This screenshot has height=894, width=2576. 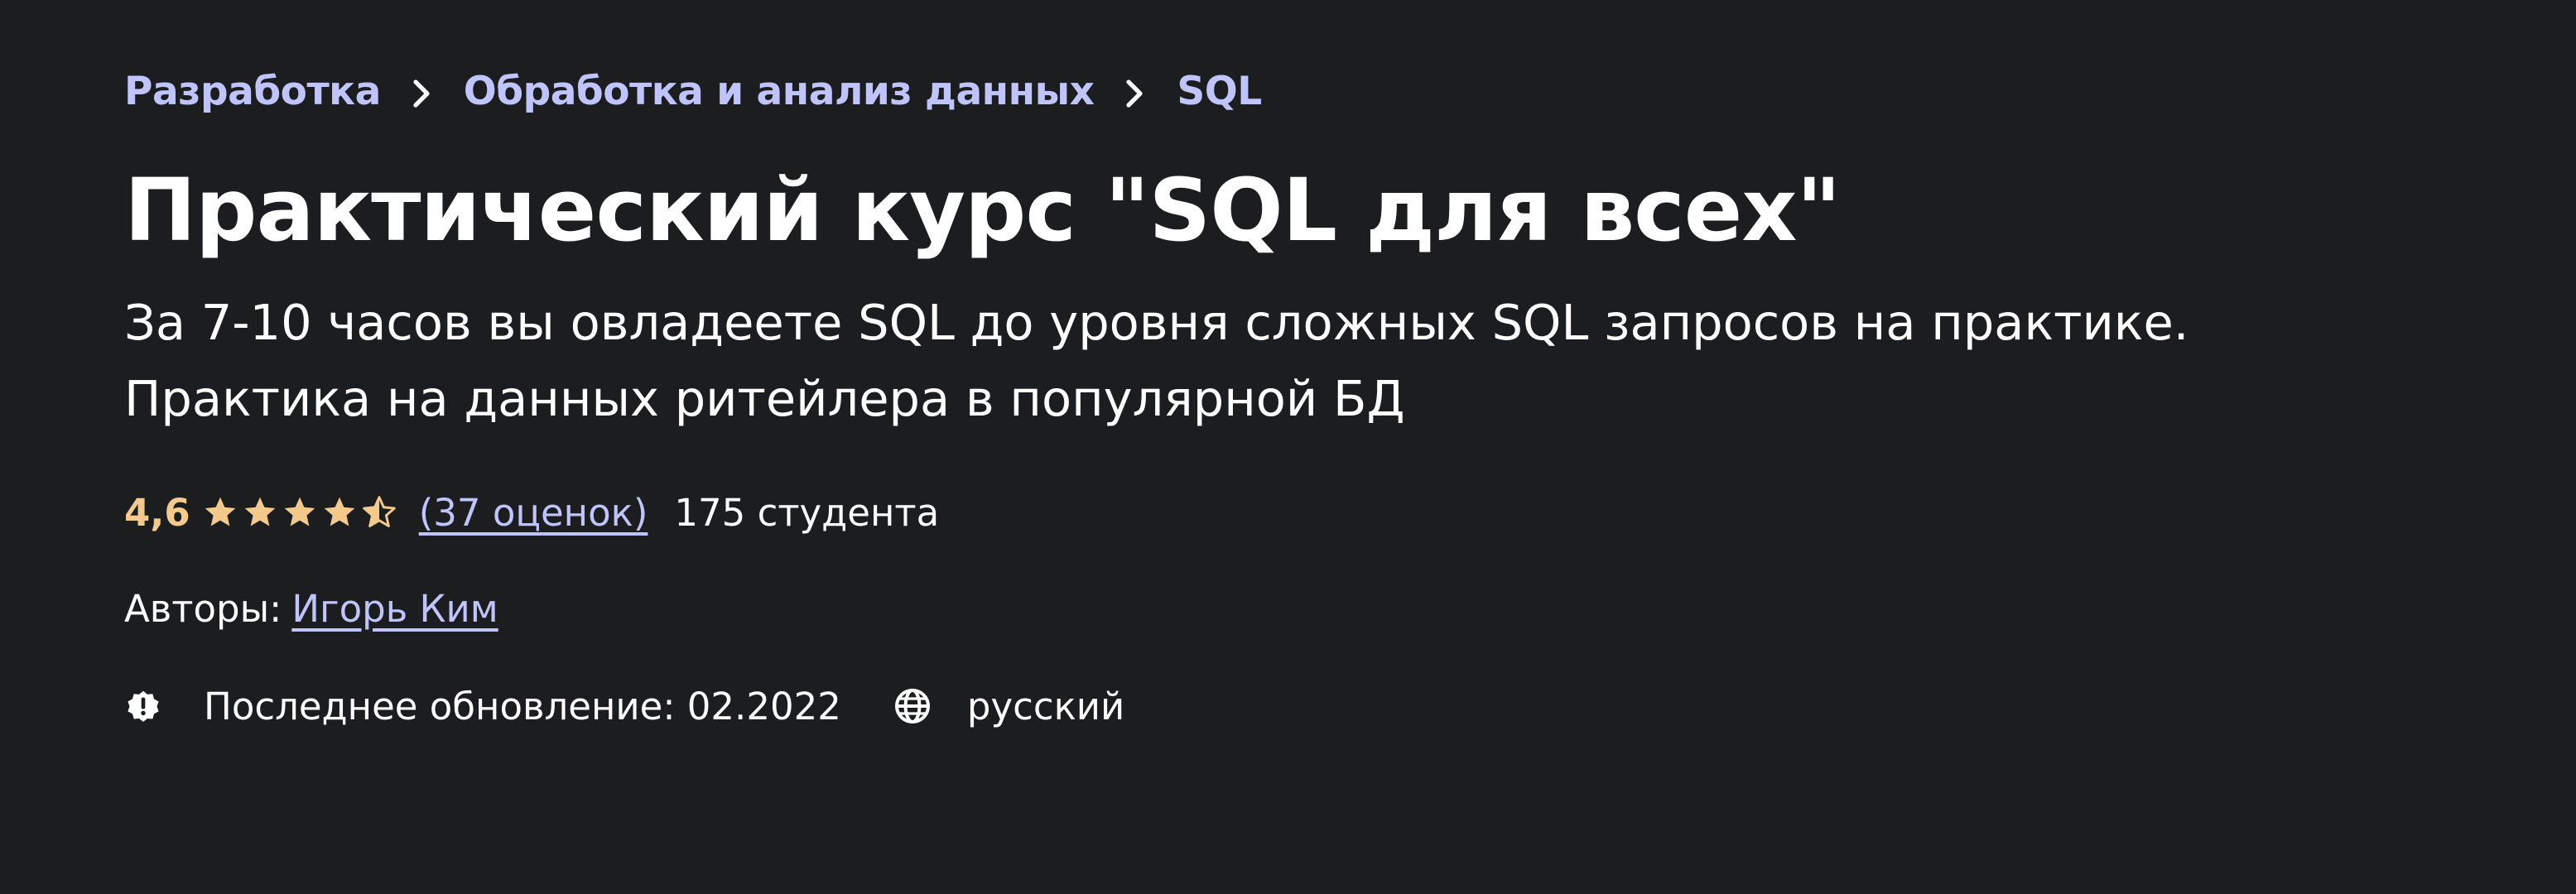 What do you see at coordinates (1045, 706) in the screenshot?
I see `course-language-text: русский` at bounding box center [1045, 706].